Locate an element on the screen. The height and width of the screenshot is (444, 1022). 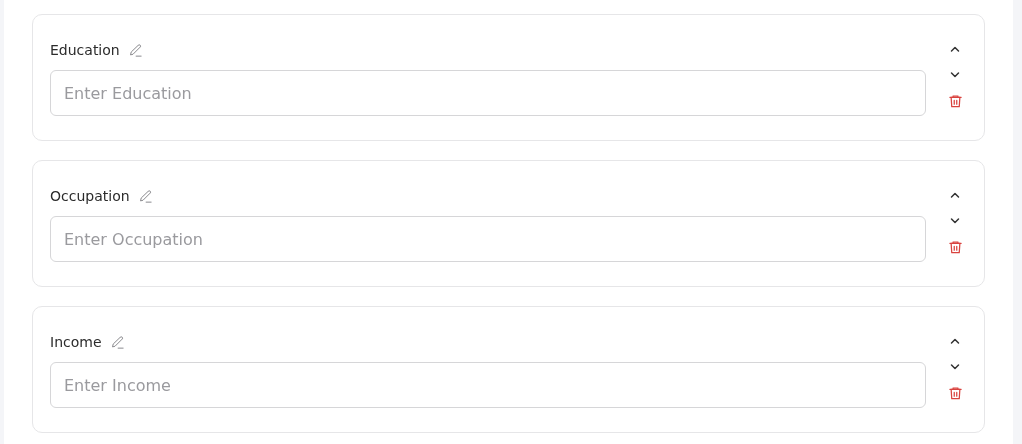
field-label: Income is located at coordinates (76, 342).